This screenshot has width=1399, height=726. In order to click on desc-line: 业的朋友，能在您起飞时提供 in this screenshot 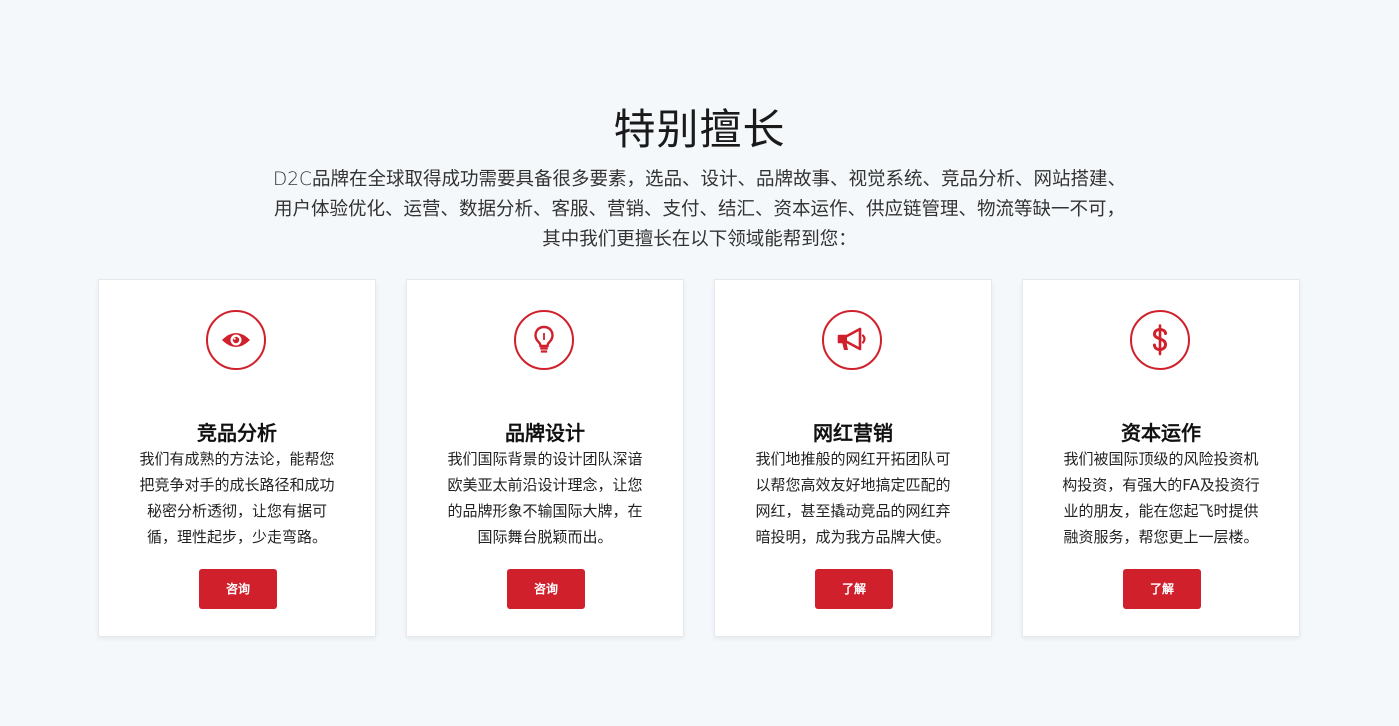, I will do `click(1161, 511)`.